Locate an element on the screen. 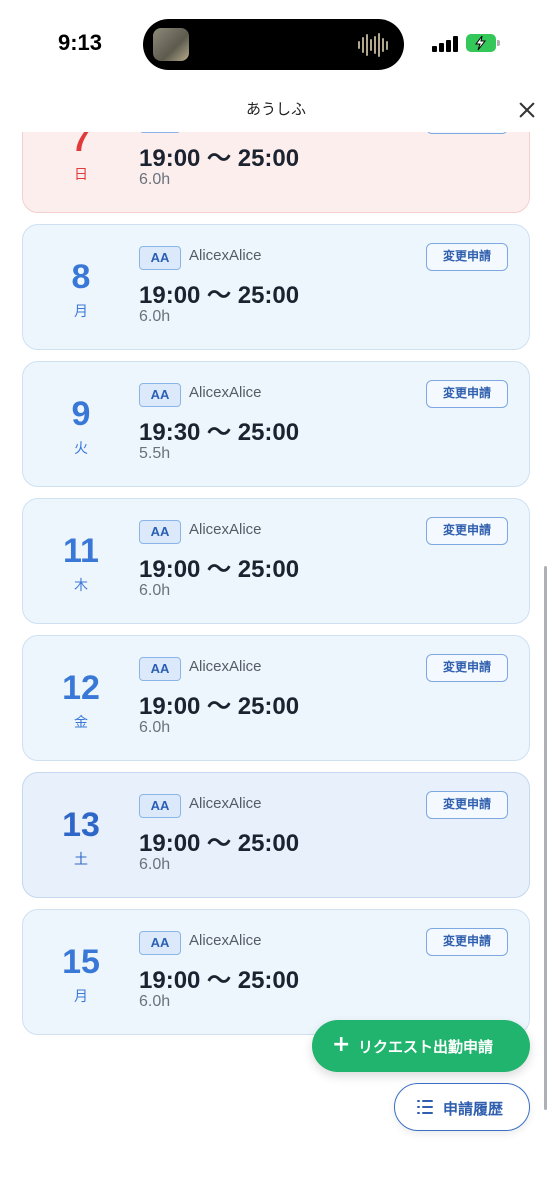  shift-time: 19:30 〜 25:00 is located at coordinates (219, 432).